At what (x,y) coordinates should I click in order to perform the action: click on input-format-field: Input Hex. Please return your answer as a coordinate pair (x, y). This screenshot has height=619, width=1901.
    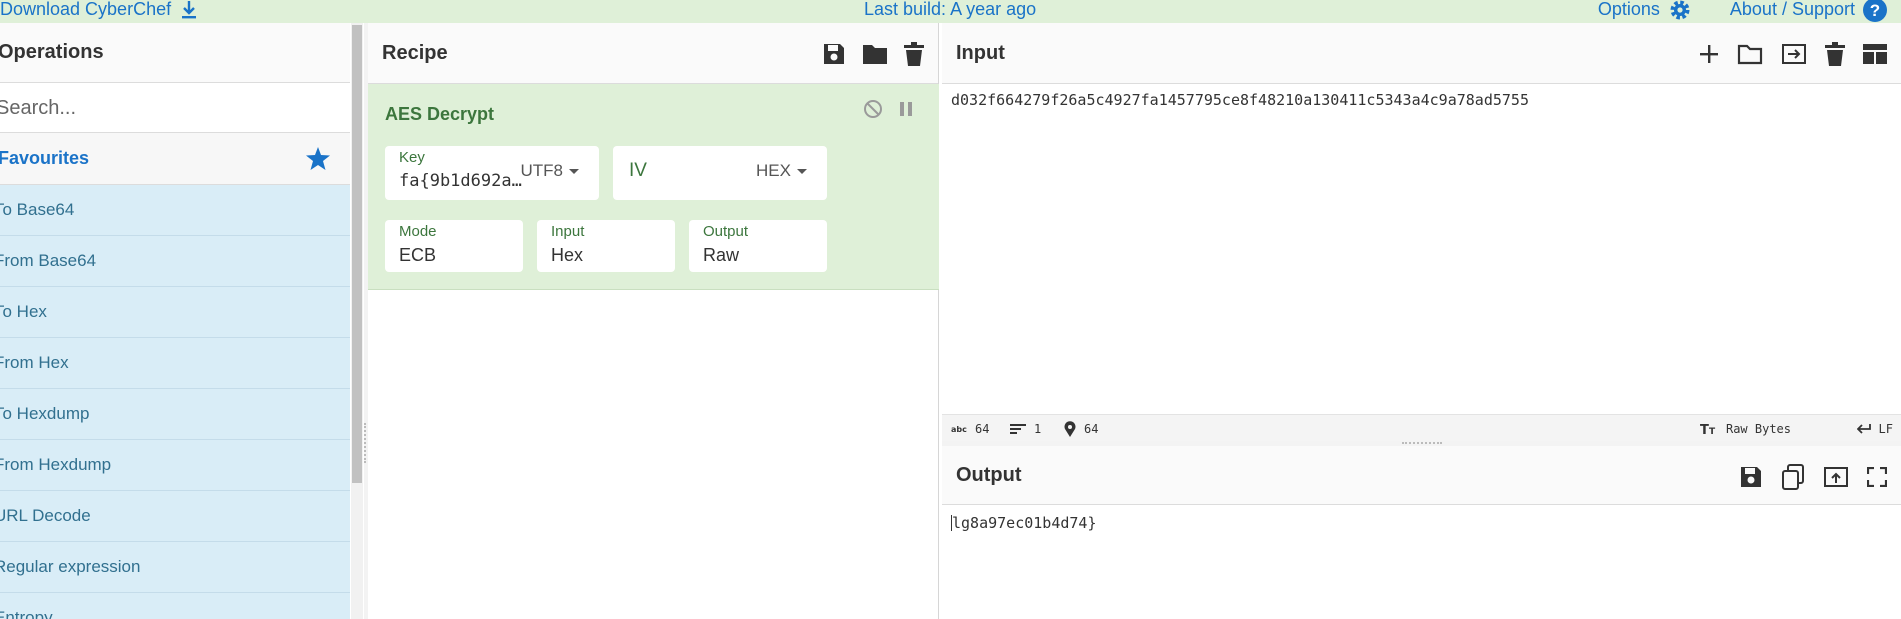
    Looking at the image, I should click on (606, 246).